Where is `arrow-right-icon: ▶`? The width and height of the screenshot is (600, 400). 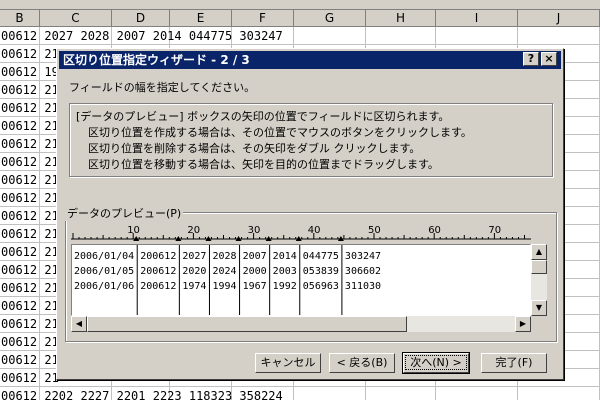
arrow-right-icon: ▶ is located at coordinates (523, 323).